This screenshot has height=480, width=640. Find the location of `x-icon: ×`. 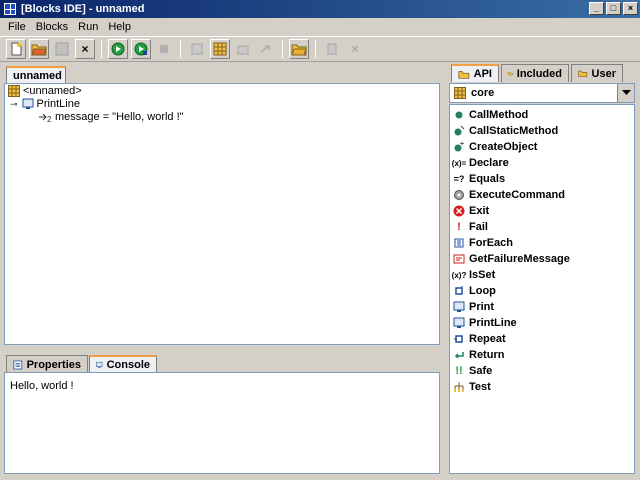

x-icon: × is located at coordinates (355, 49).